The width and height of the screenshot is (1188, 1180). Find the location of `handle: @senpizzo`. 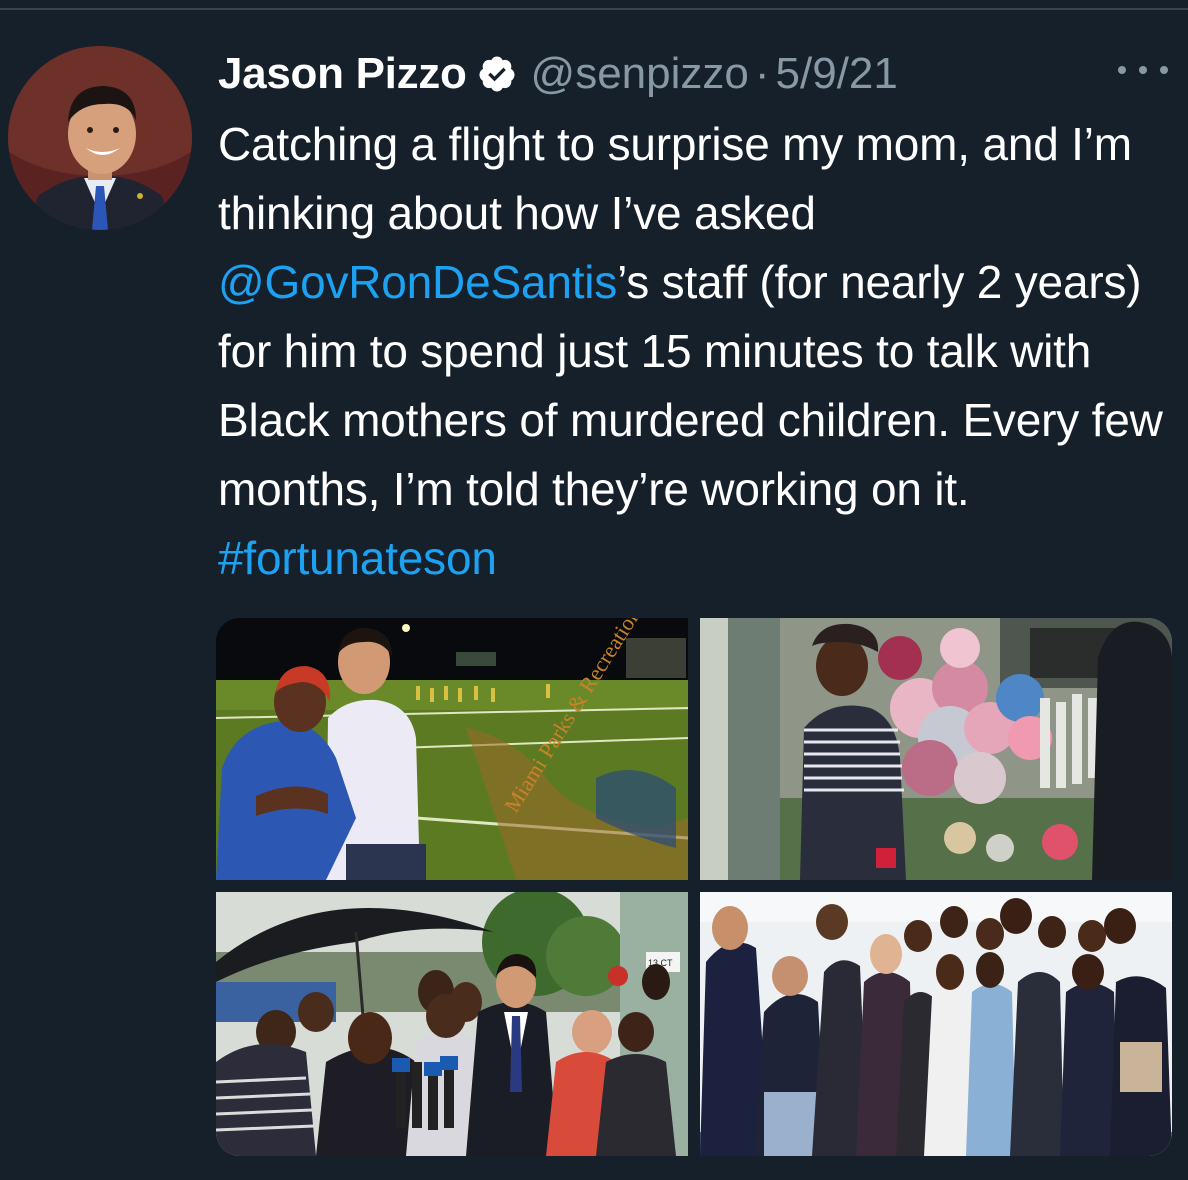

handle: @senpizzo is located at coordinates (640, 74).